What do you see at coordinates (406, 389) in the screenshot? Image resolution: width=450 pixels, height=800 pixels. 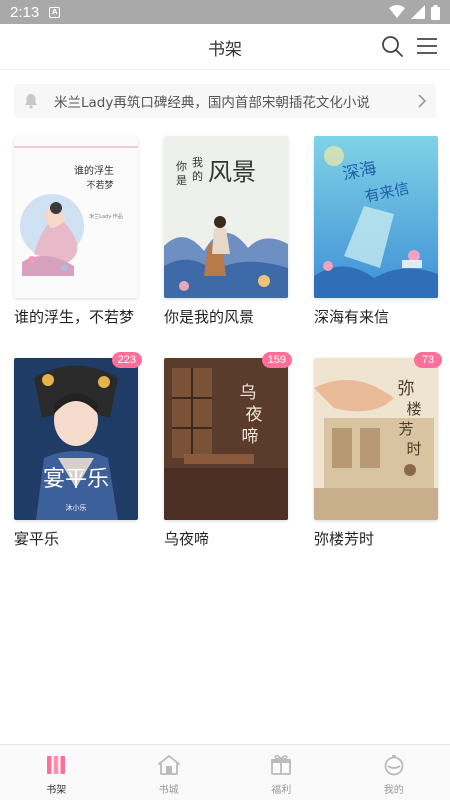 I see `svg-text: 弥` at bounding box center [406, 389].